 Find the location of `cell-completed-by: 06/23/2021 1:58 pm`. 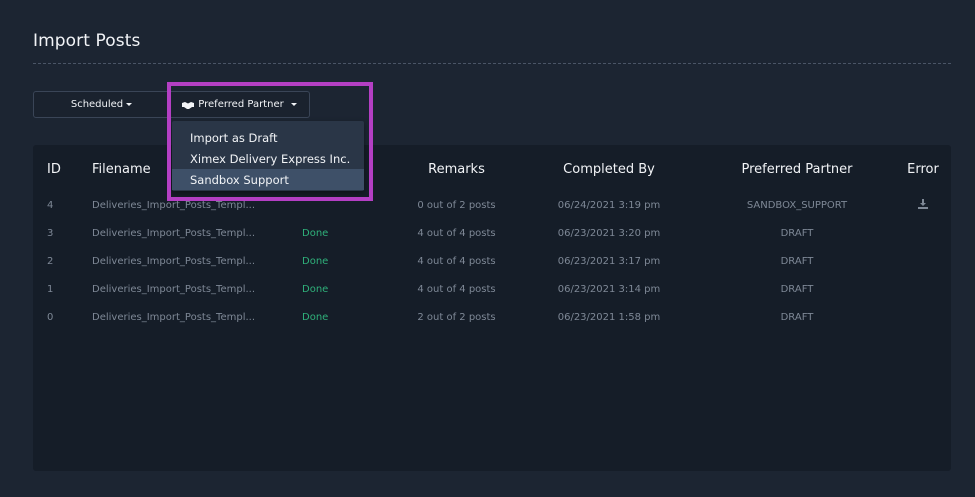

cell-completed-by: 06/23/2021 1:58 pm is located at coordinates (609, 317).